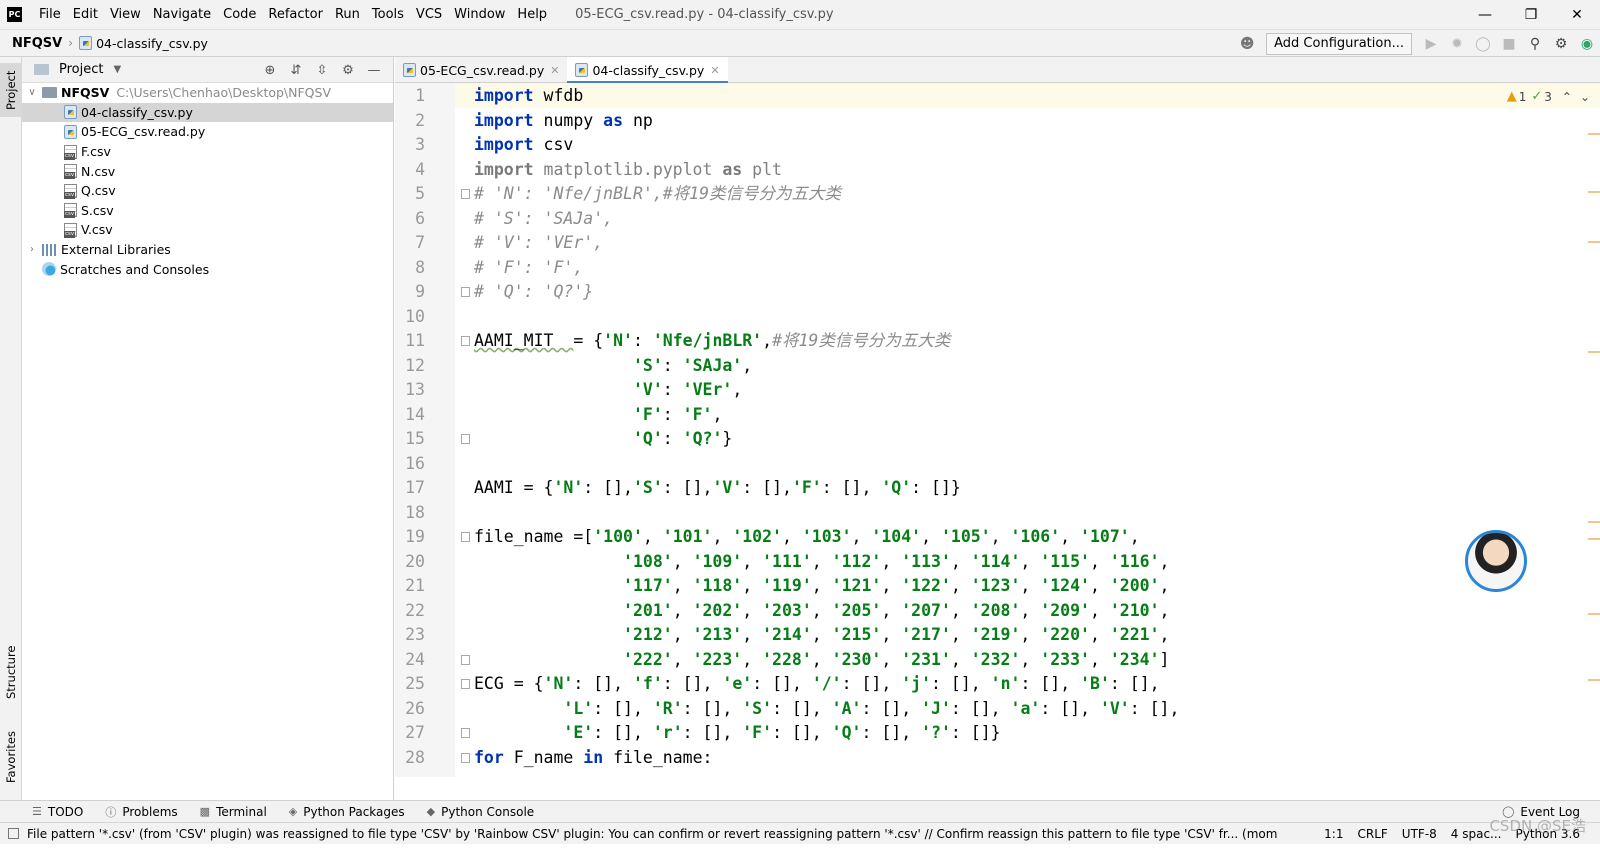  What do you see at coordinates (613, 366) in the screenshot?
I see `code-line: 'S': 'SAJa',` at bounding box center [613, 366].